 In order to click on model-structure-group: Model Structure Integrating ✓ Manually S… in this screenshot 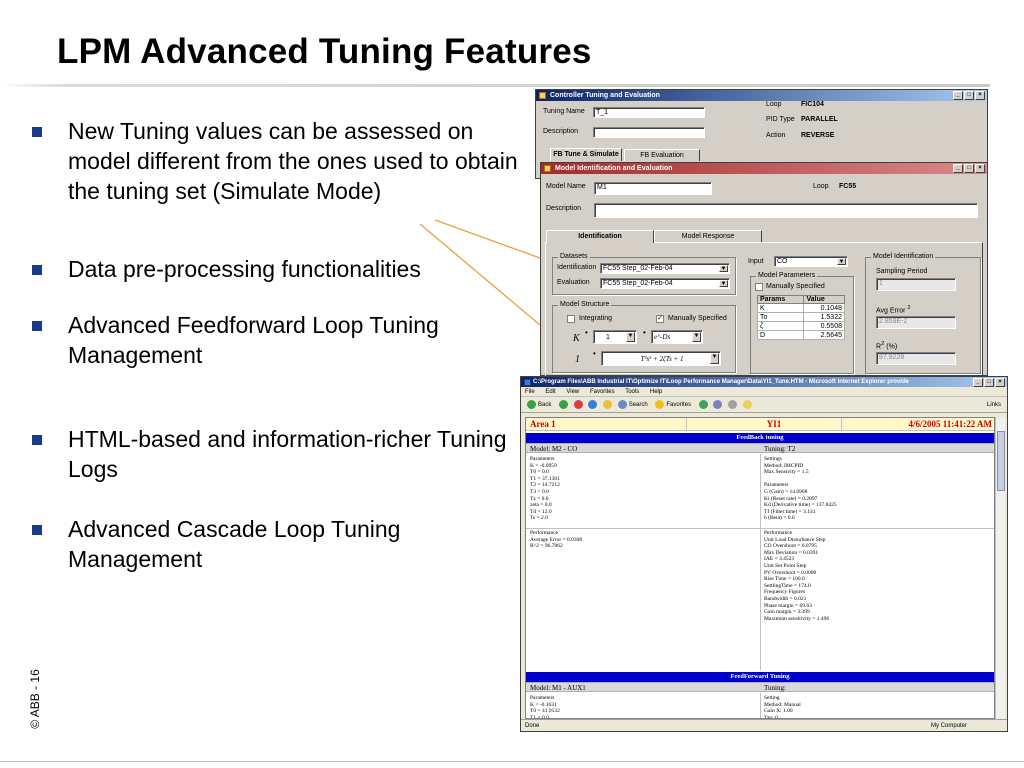, I will do `click(644, 337)`.